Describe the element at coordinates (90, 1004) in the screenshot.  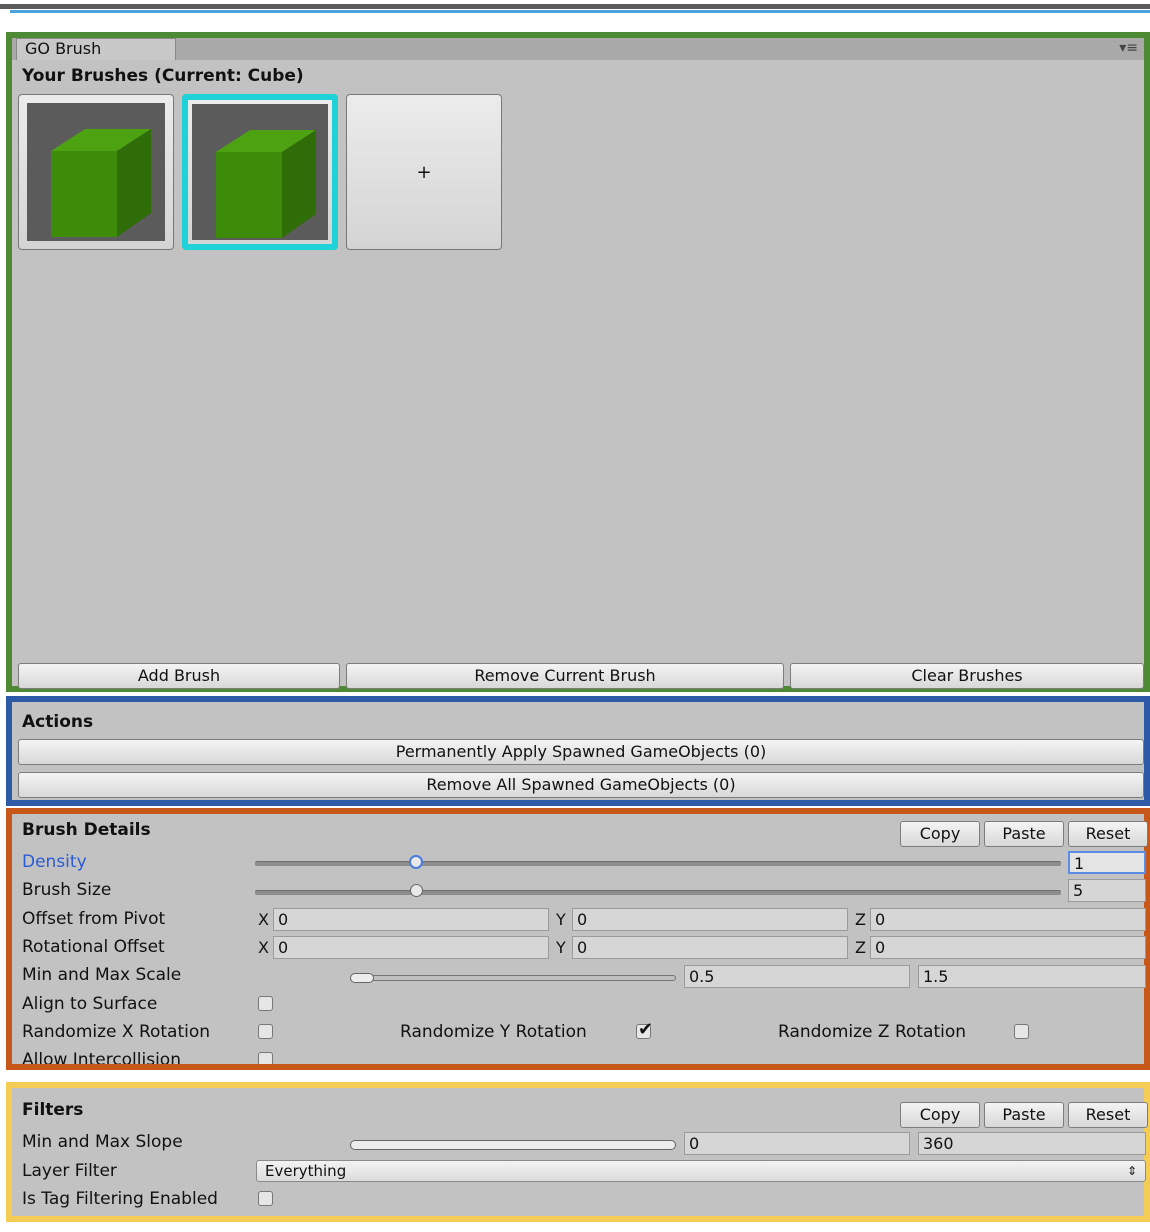
I see `align-to-surface-label: Align to Surface` at that location.